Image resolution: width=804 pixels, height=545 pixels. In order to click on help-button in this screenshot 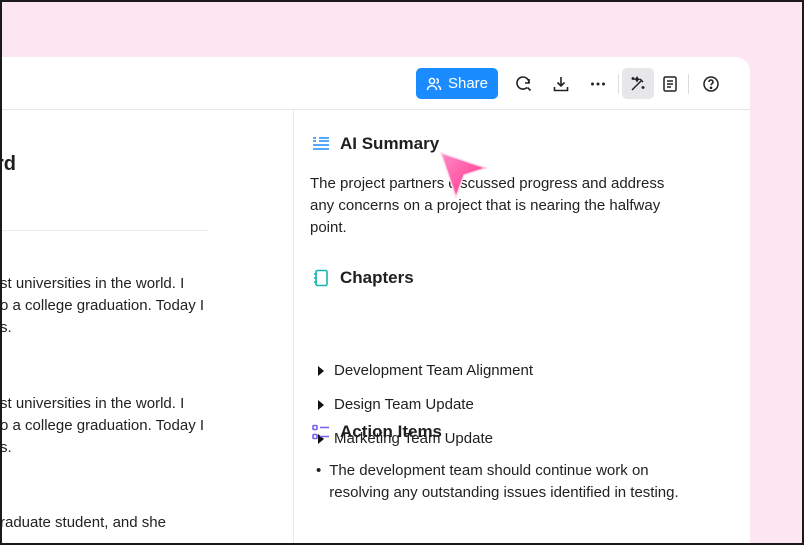, I will do `click(711, 83)`.